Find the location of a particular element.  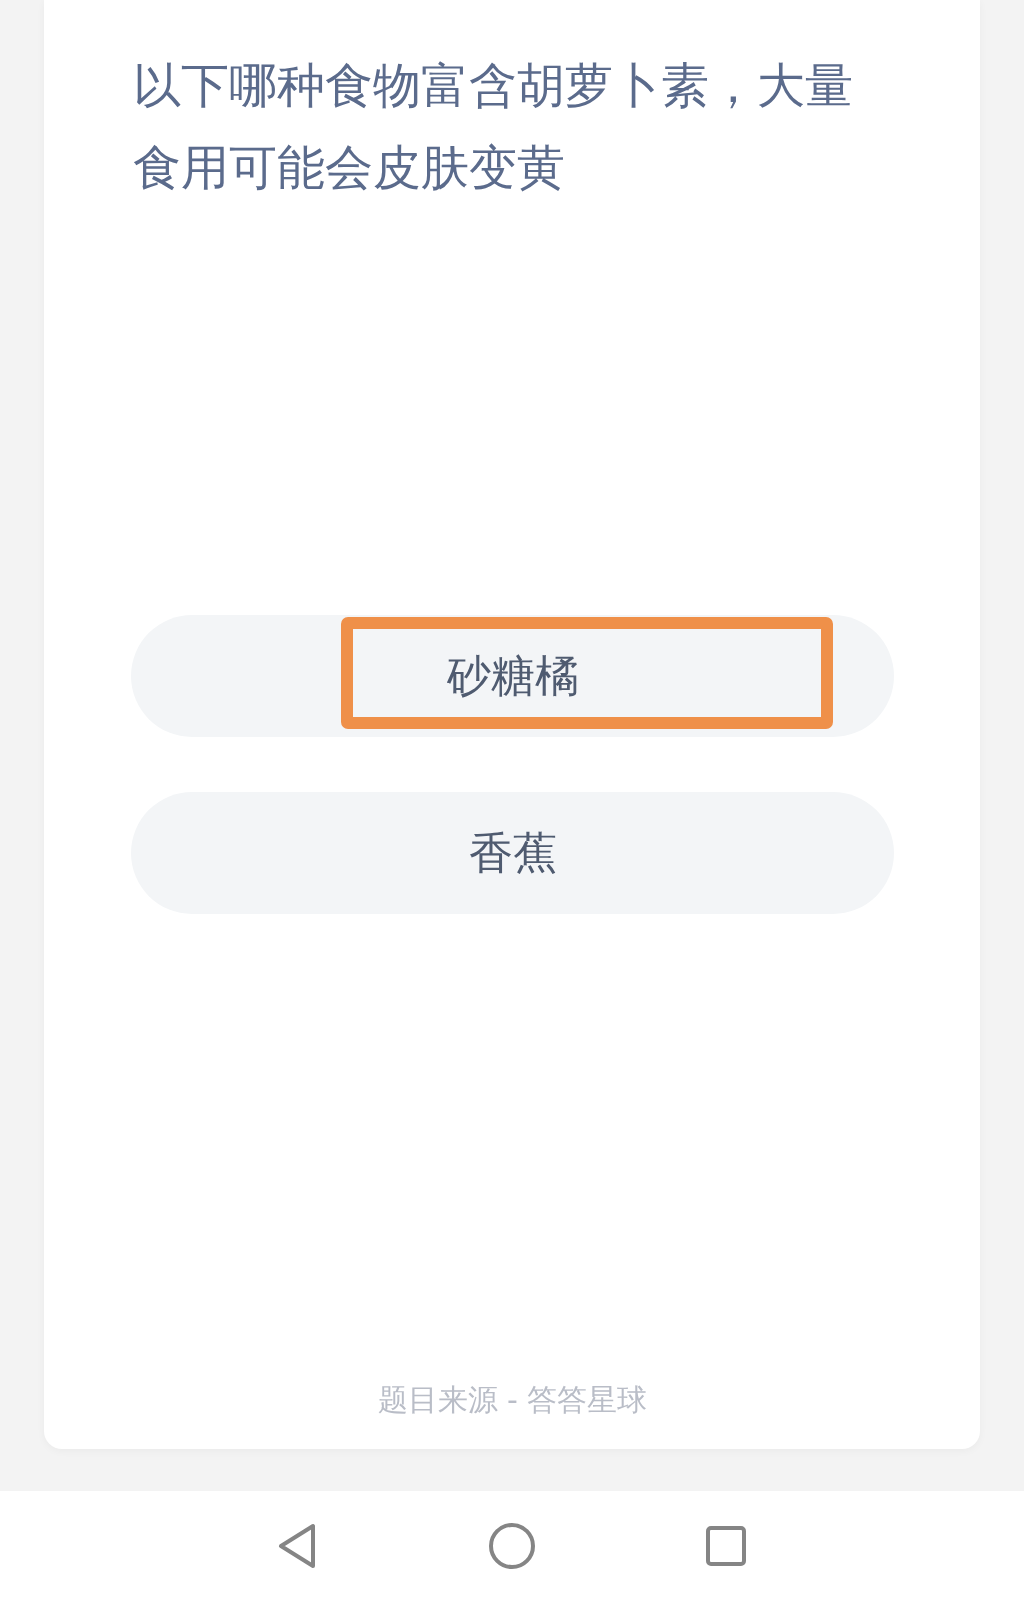

home-icon is located at coordinates (512, 1545).